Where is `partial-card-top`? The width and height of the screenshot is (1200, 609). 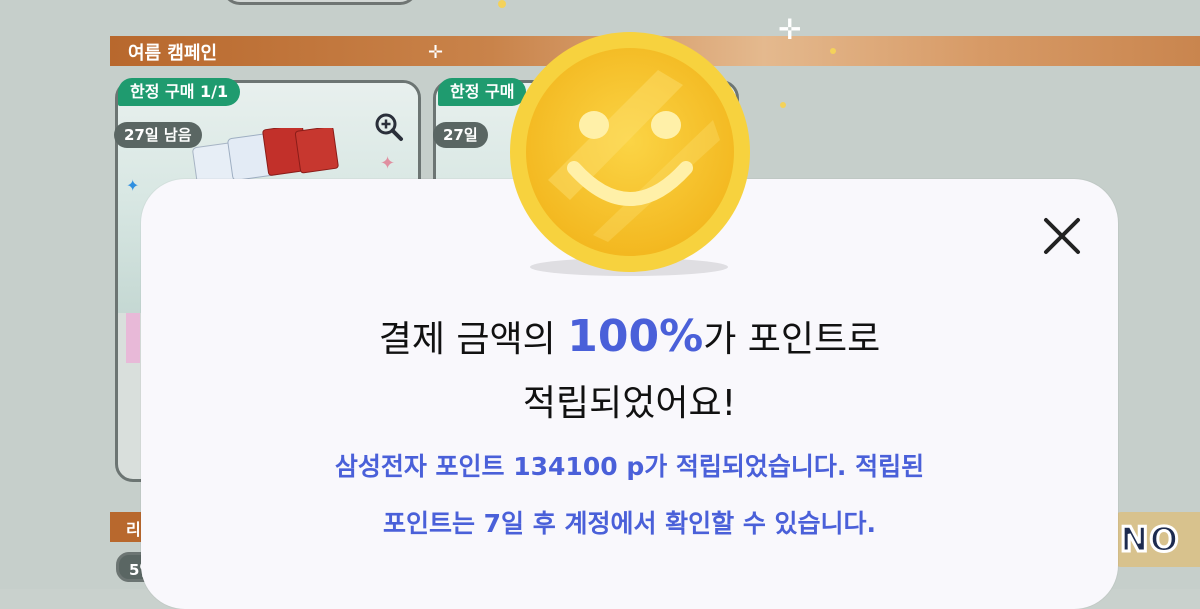
partial-card-top is located at coordinates (320, 2).